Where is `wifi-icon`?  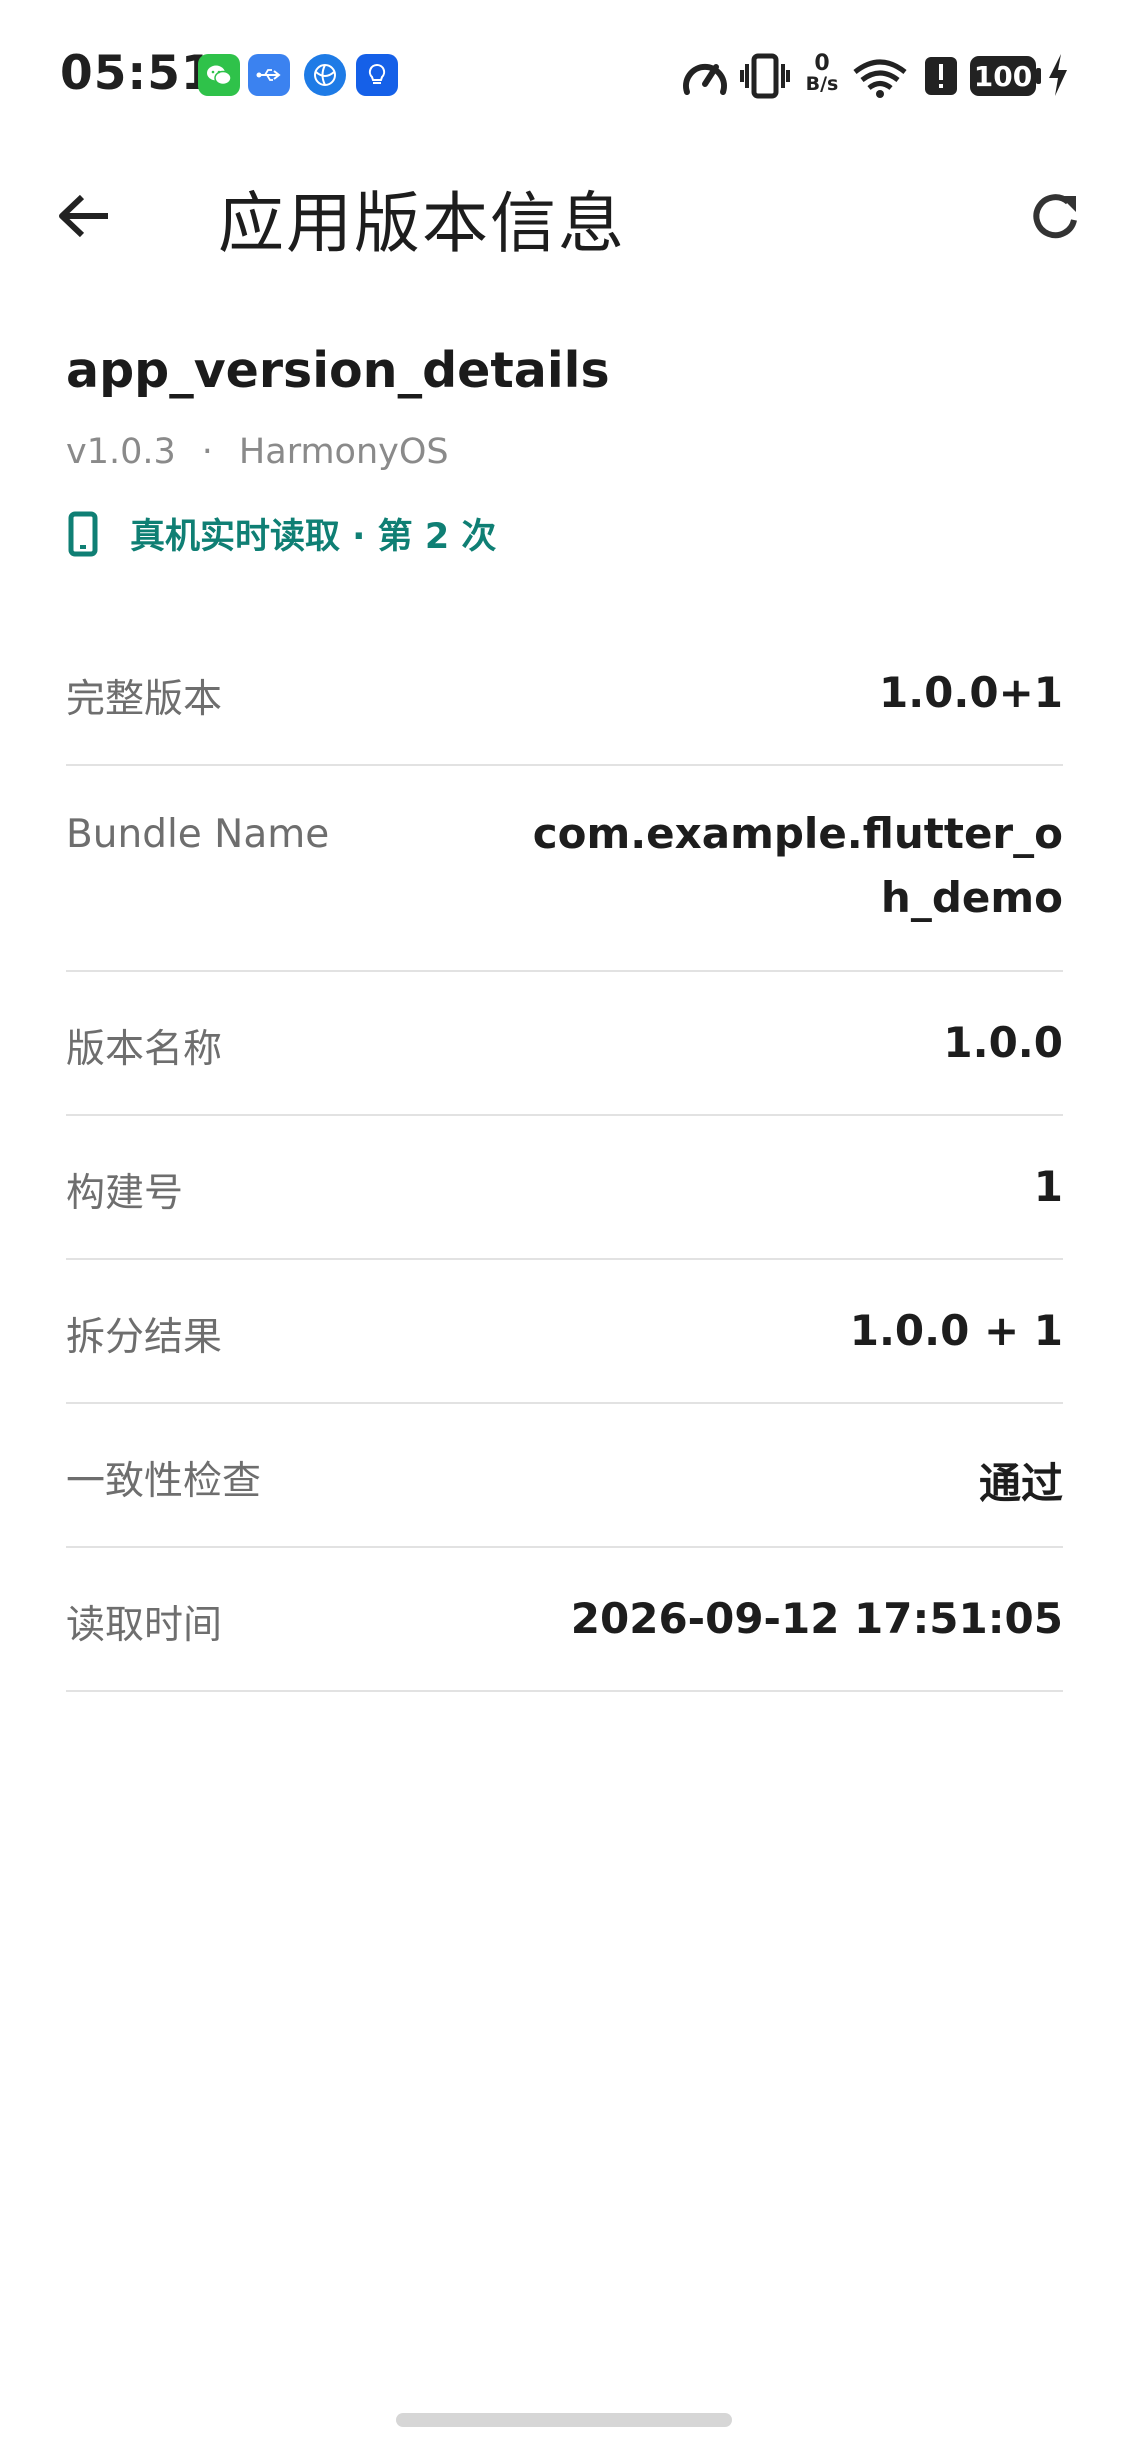
wifi-icon is located at coordinates (880, 78).